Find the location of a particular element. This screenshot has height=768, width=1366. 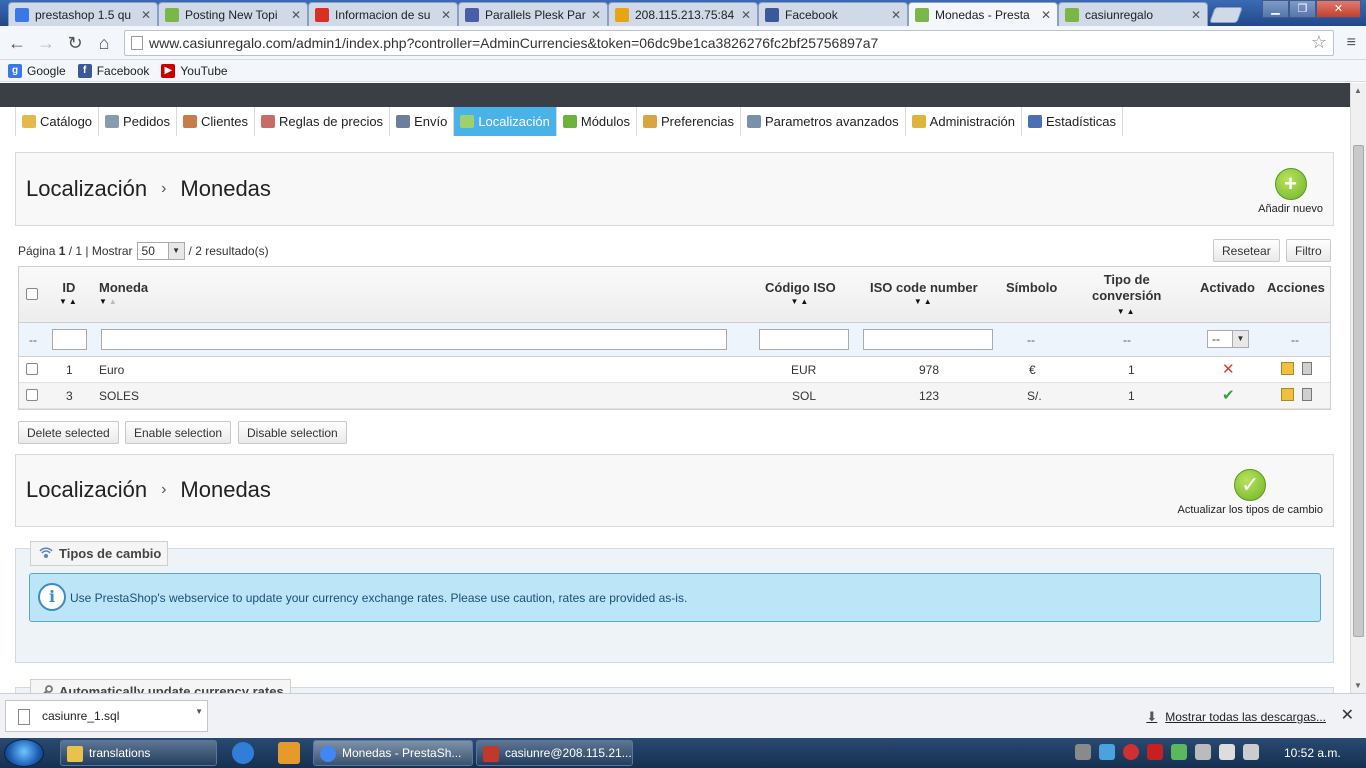

add-icon: + is located at coordinates (1290, 184).